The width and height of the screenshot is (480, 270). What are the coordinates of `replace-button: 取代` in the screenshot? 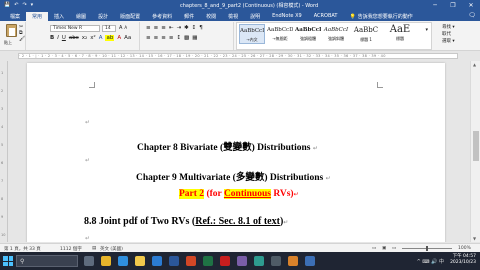 It's located at (446, 34).